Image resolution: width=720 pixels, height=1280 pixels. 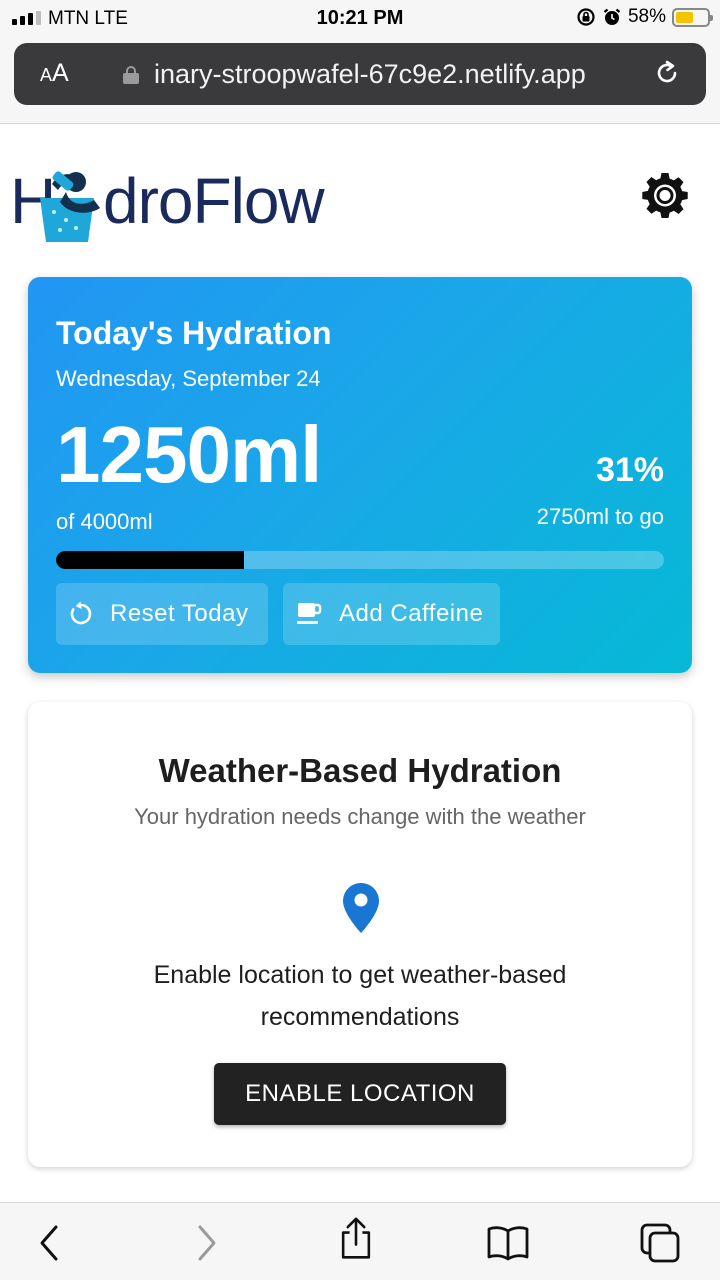 I want to click on tabs-icon, so click(x=660, y=1243).